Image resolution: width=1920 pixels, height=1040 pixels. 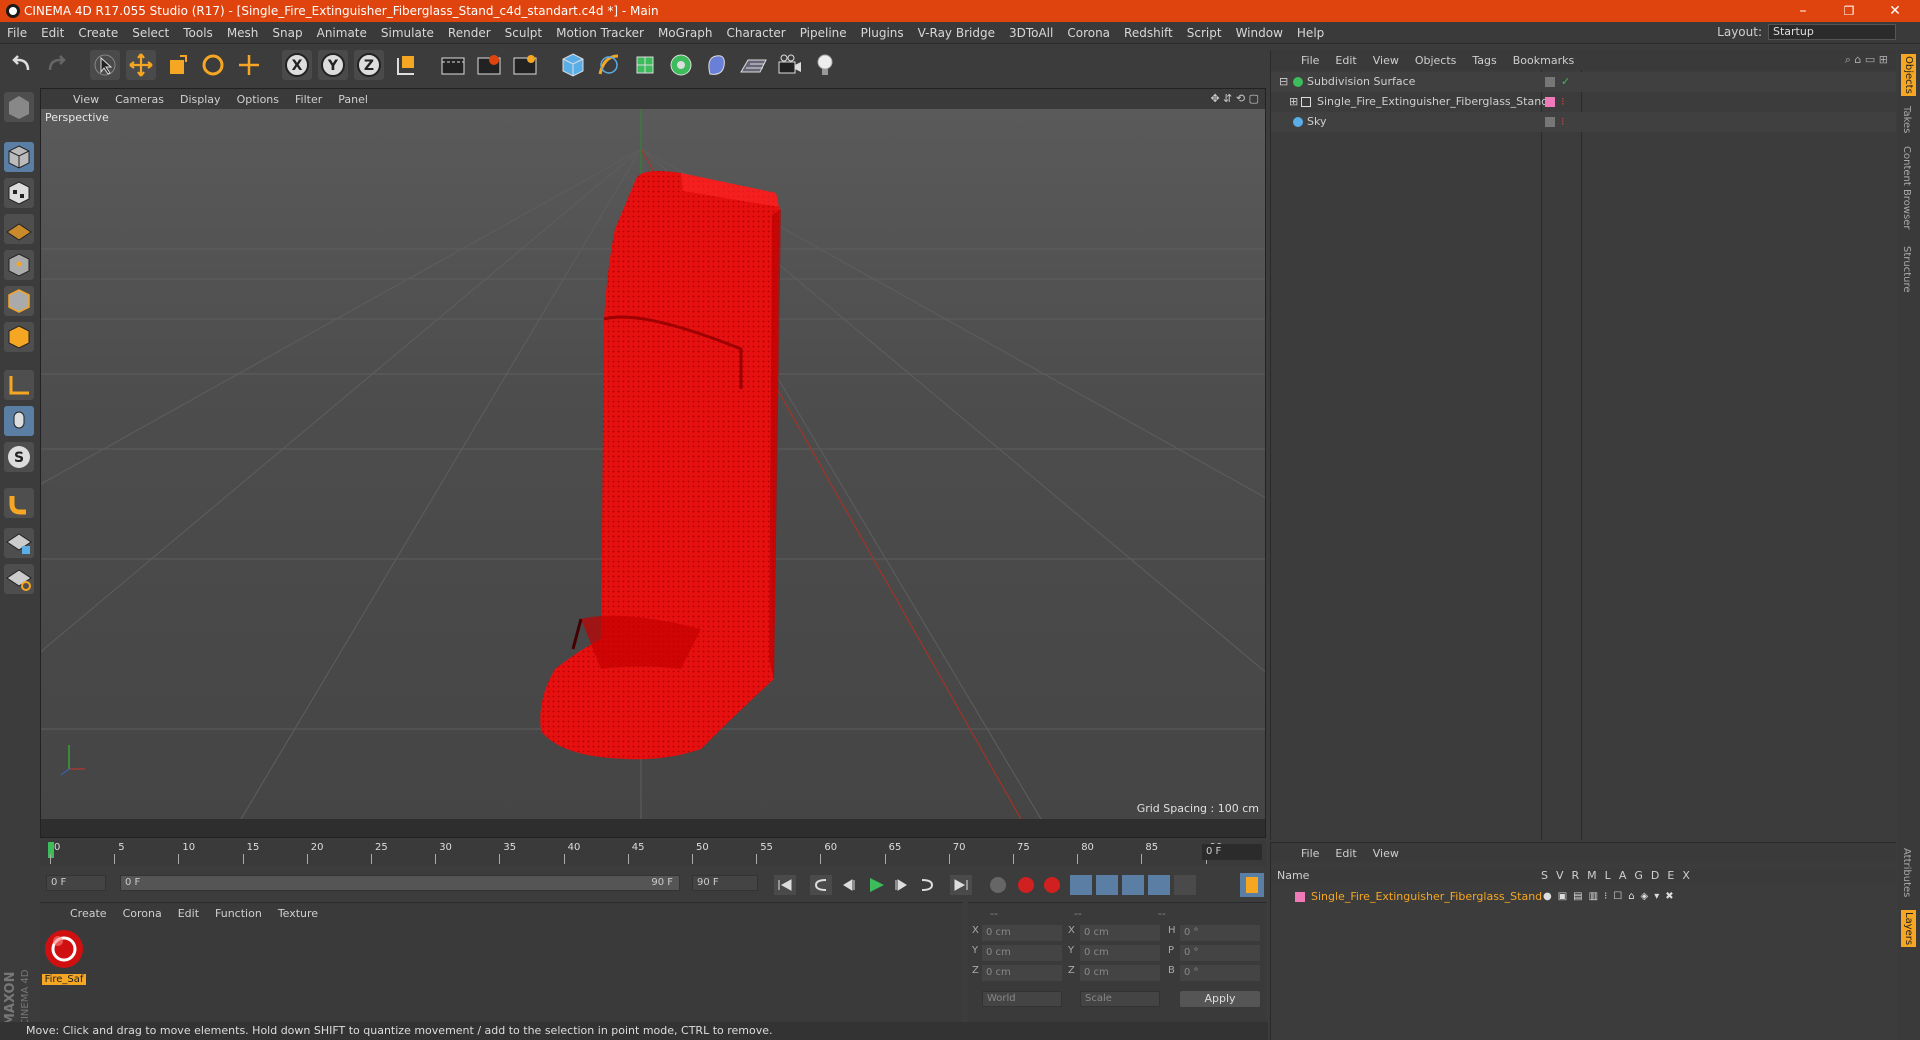 I want to click on x-axis-lock-icon: X, so click(x=297, y=65).